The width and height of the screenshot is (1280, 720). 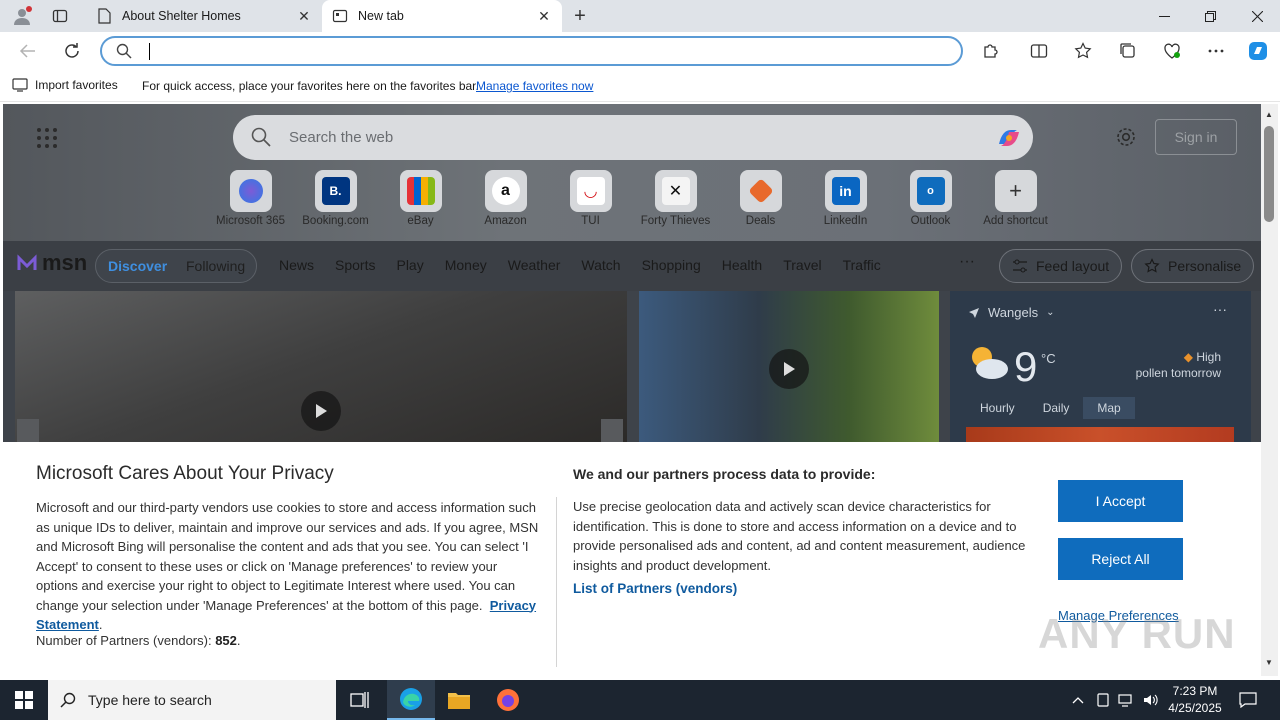 What do you see at coordinates (675, 198) in the screenshot?
I see `shortcut-forty-thieves: ✕ Forty Thieves` at bounding box center [675, 198].